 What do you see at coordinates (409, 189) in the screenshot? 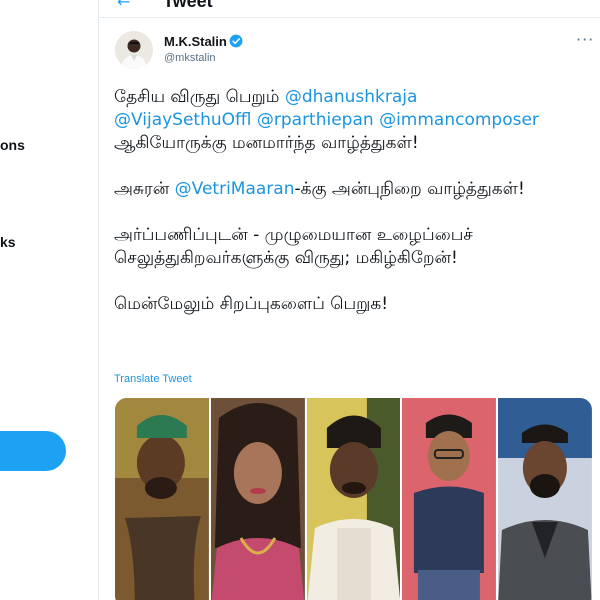
I see `tweet-text-segment: -க்கு அன்புநிறை வாழ்த்துகள்!` at bounding box center [409, 189].